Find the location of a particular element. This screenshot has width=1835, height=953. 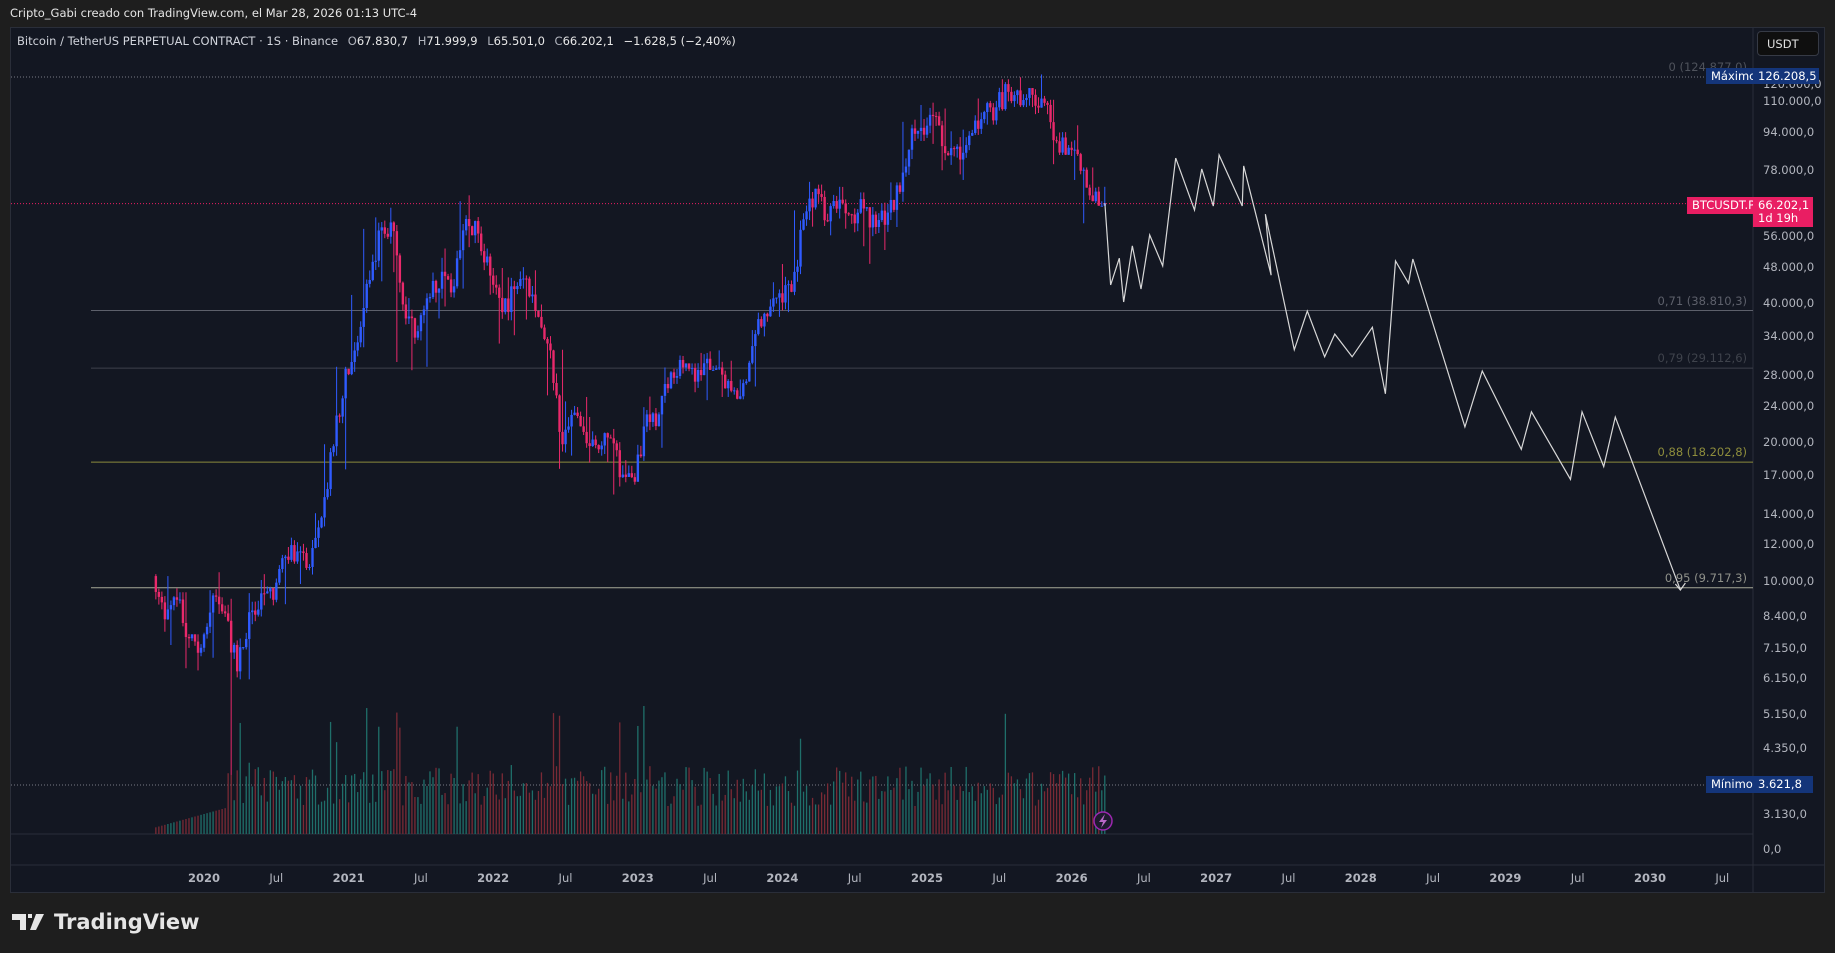

projection-path is located at coordinates (1392, 371).